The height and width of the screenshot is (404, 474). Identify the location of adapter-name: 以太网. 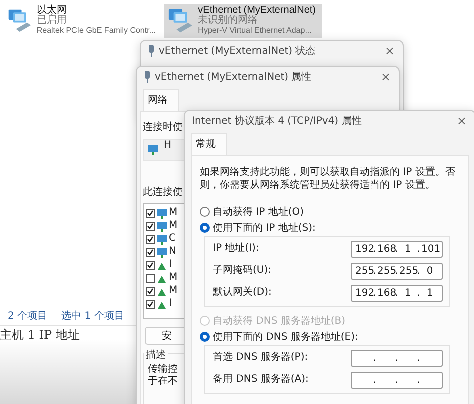
(52, 11).